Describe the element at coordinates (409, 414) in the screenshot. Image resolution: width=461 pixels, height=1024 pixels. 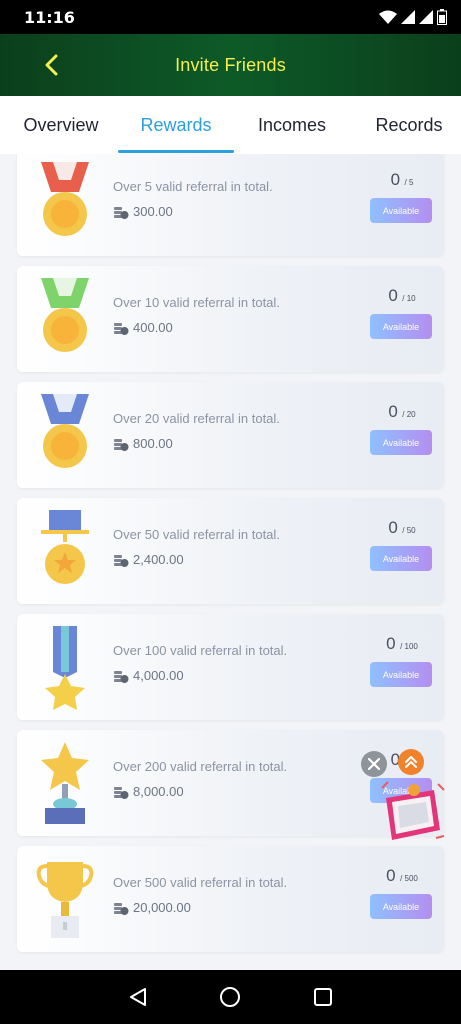
I see `progress-total: / 20` at that location.